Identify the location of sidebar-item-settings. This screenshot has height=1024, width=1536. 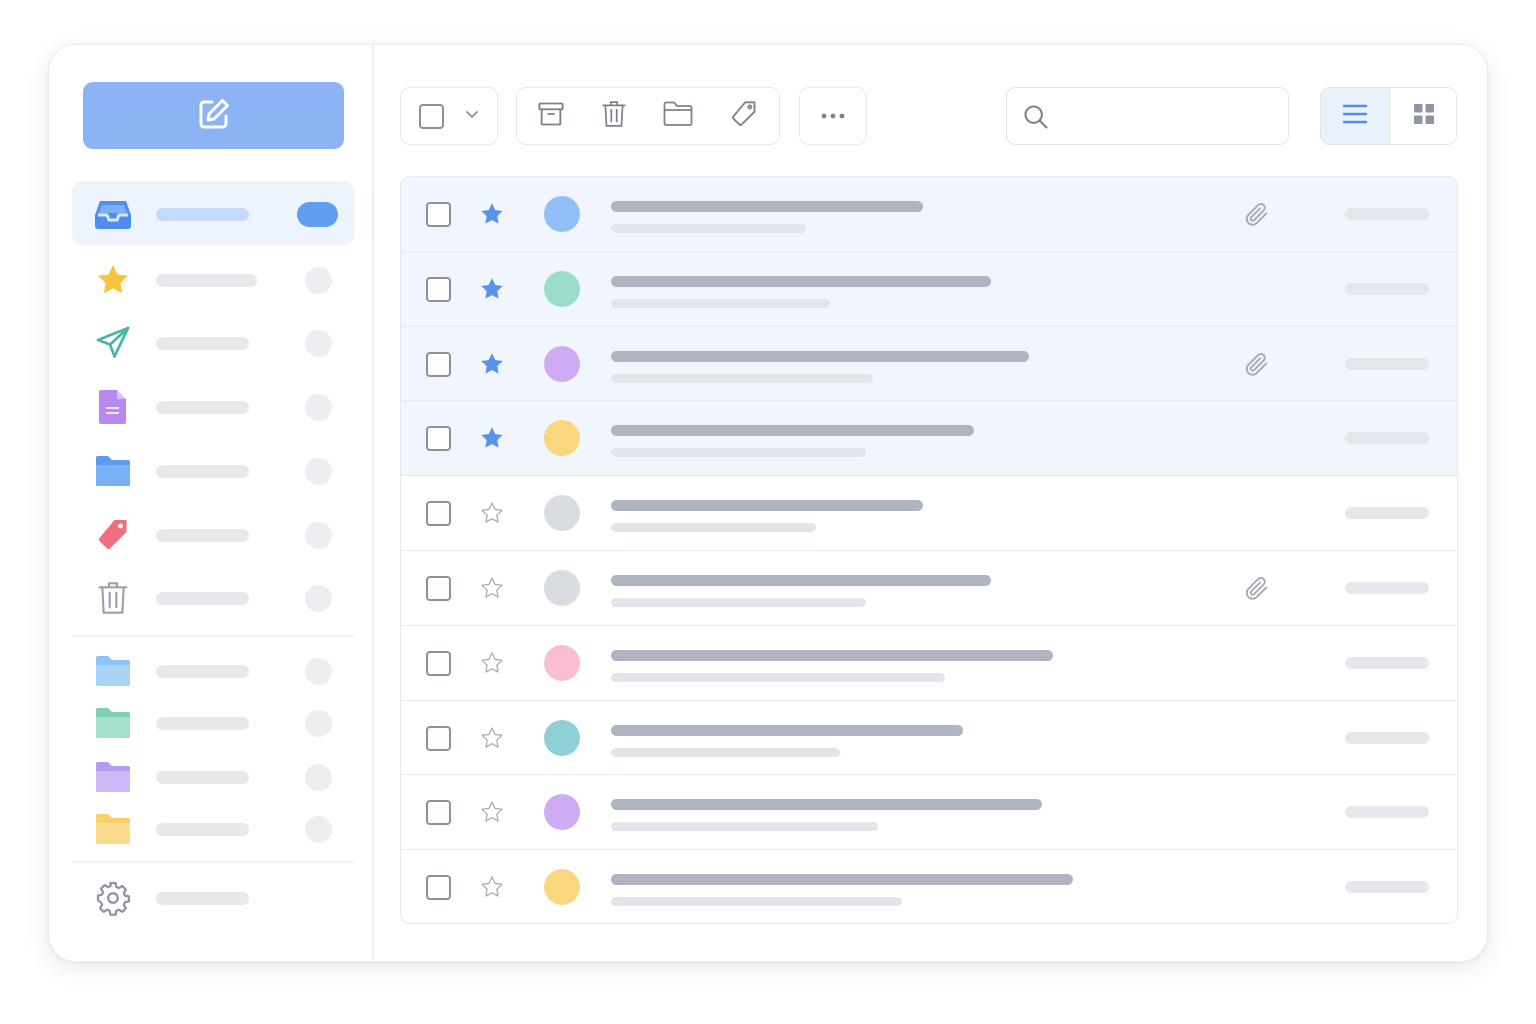
(213, 897).